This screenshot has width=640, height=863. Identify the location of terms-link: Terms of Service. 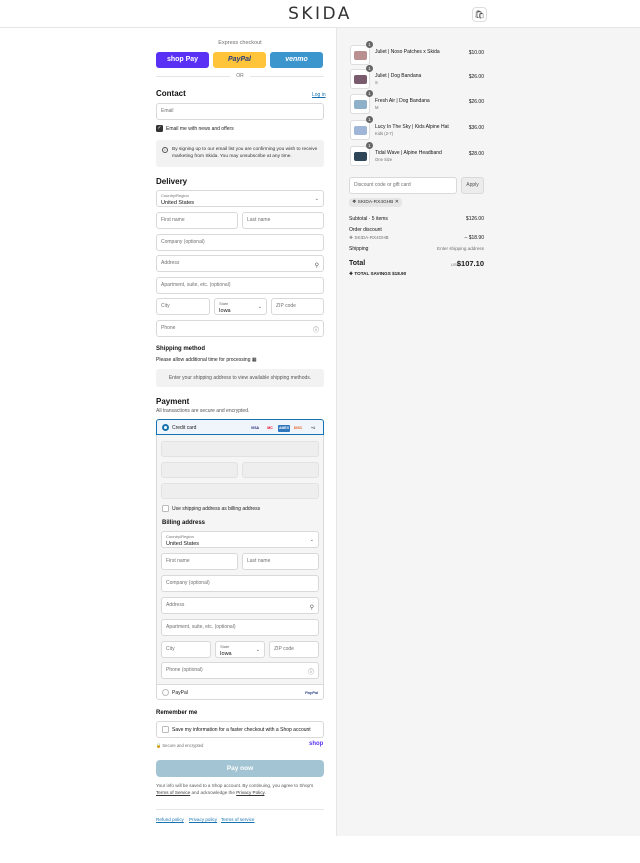
(173, 792).